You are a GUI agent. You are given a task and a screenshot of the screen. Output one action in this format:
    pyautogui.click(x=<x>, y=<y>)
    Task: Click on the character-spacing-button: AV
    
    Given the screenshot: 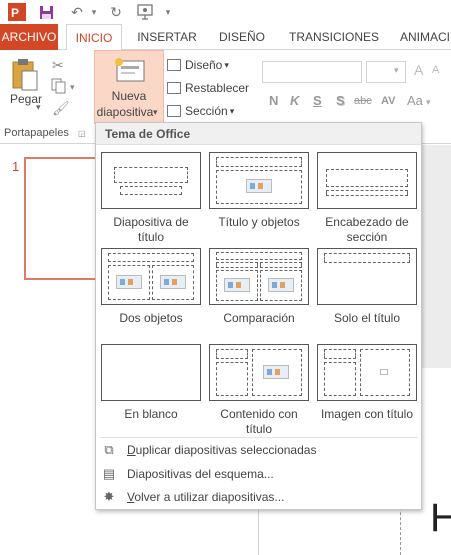 What is the action you would take?
    pyautogui.click(x=388, y=101)
    